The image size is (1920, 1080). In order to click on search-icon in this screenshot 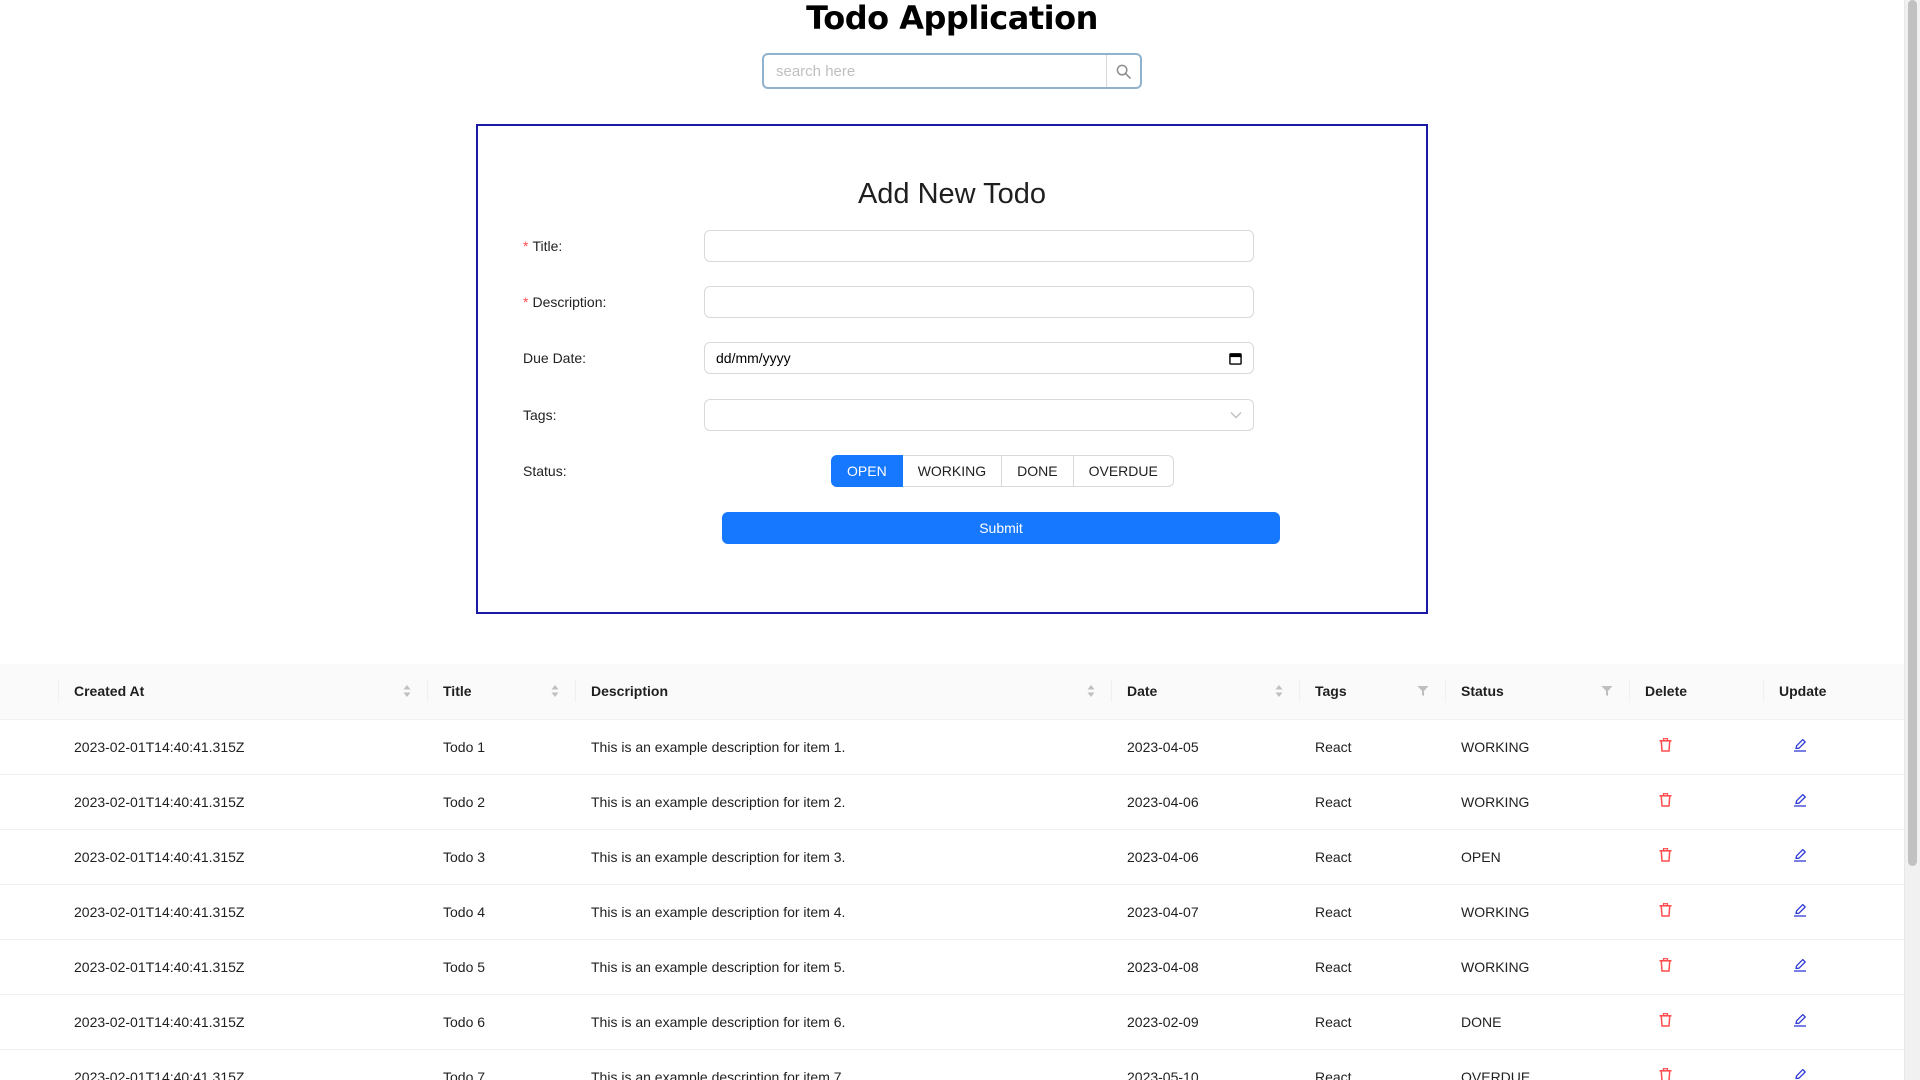, I will do `click(1123, 71)`.